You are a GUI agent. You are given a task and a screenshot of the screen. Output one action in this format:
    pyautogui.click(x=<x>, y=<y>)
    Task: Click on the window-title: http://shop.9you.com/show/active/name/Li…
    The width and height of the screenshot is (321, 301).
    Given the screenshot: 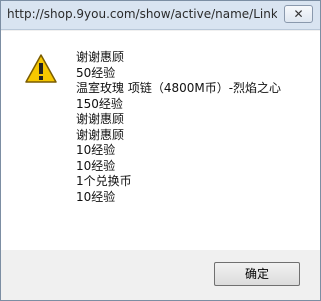 What is the action you would take?
    pyautogui.click(x=142, y=14)
    